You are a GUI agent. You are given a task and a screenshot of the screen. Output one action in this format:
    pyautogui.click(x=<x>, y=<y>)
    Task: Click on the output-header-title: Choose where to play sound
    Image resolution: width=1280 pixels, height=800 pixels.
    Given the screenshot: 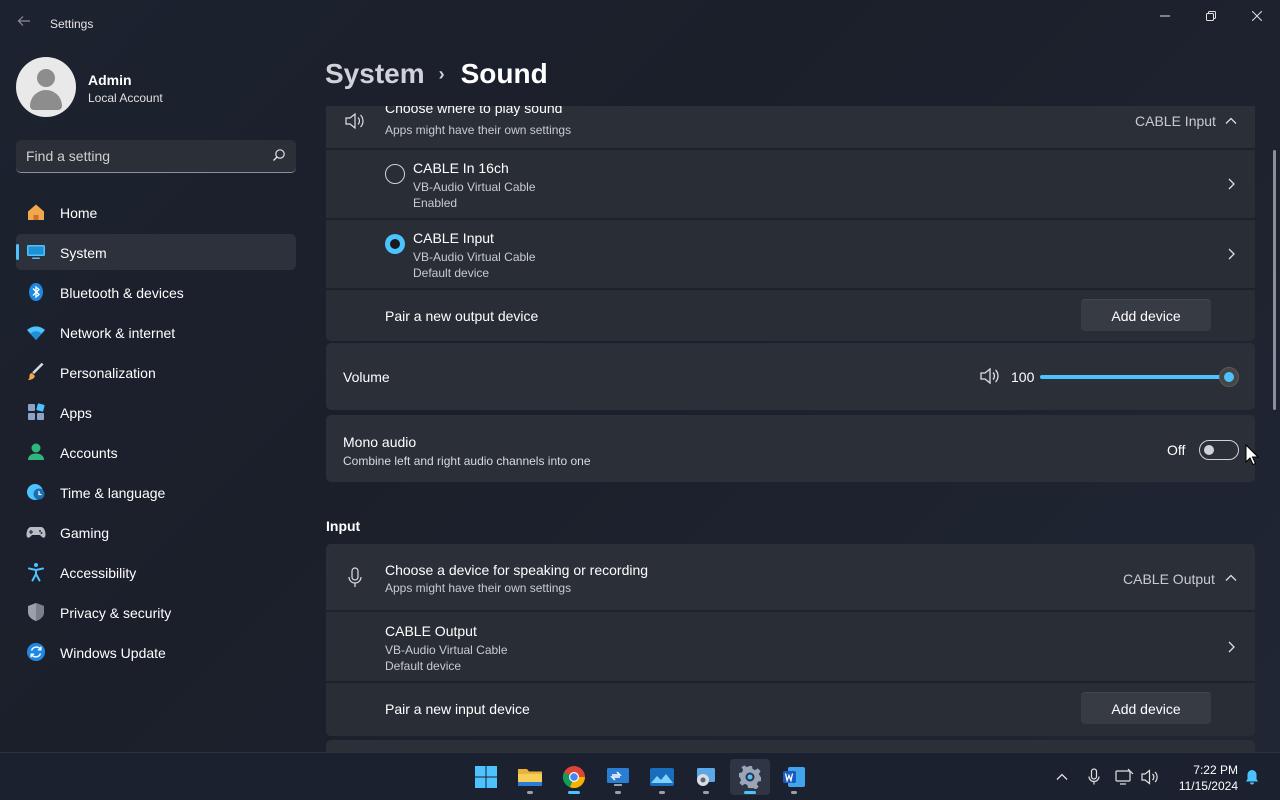 What is the action you would take?
    pyautogui.click(x=474, y=111)
    